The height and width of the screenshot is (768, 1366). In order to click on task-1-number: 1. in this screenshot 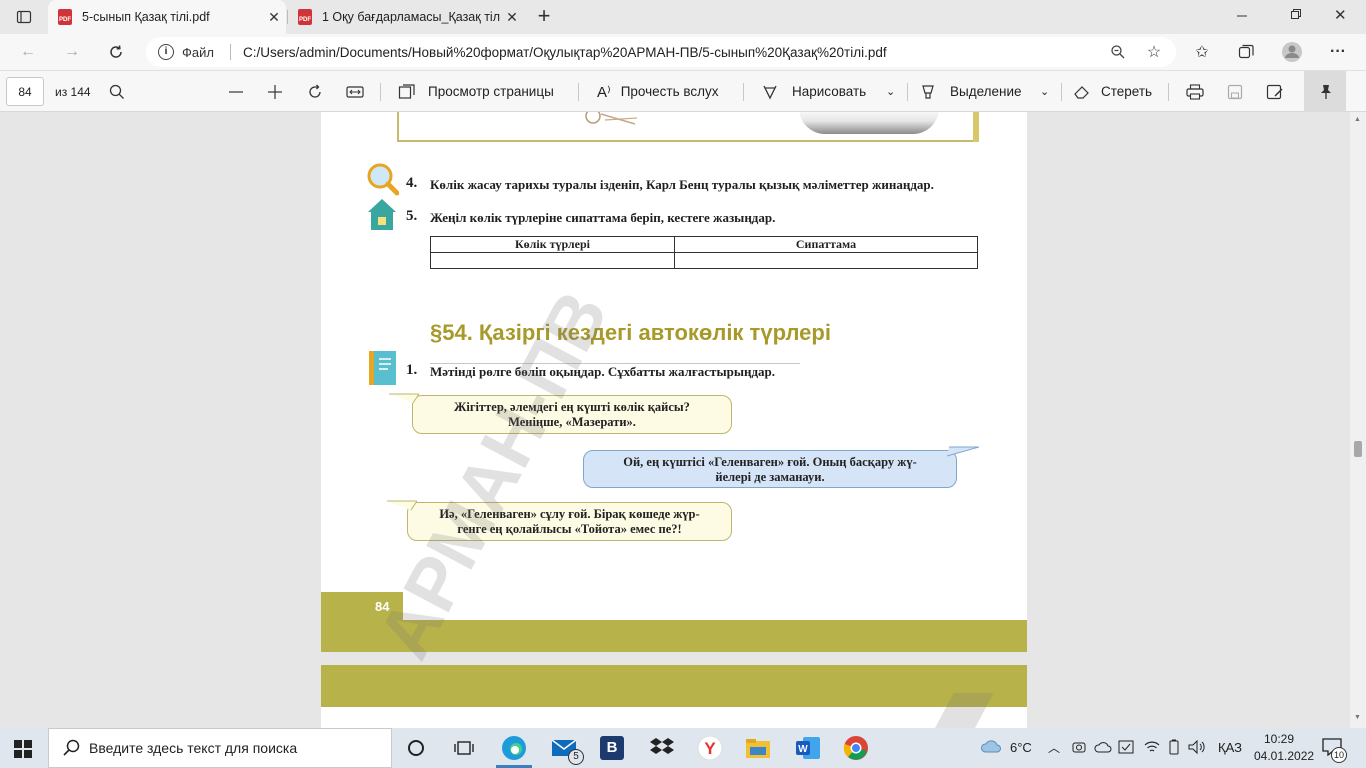, I will do `click(412, 370)`.